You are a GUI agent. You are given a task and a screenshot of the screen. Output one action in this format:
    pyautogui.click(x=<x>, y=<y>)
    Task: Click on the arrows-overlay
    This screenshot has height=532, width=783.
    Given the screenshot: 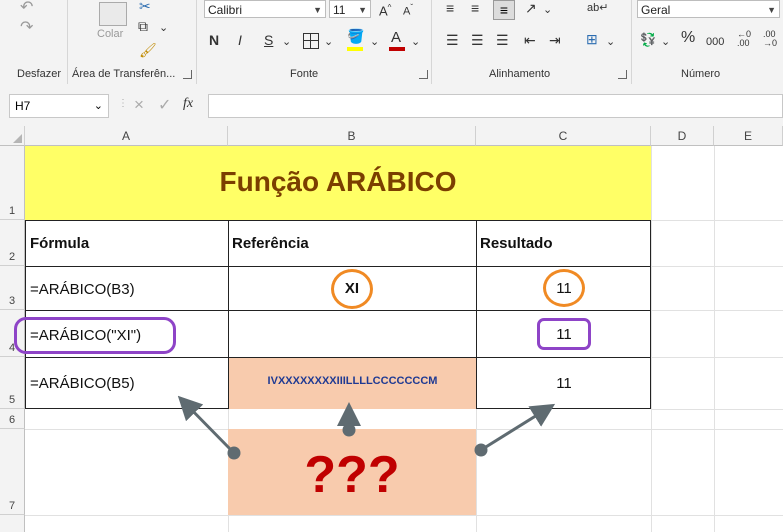 What is the action you would take?
    pyautogui.click(x=366, y=427)
    